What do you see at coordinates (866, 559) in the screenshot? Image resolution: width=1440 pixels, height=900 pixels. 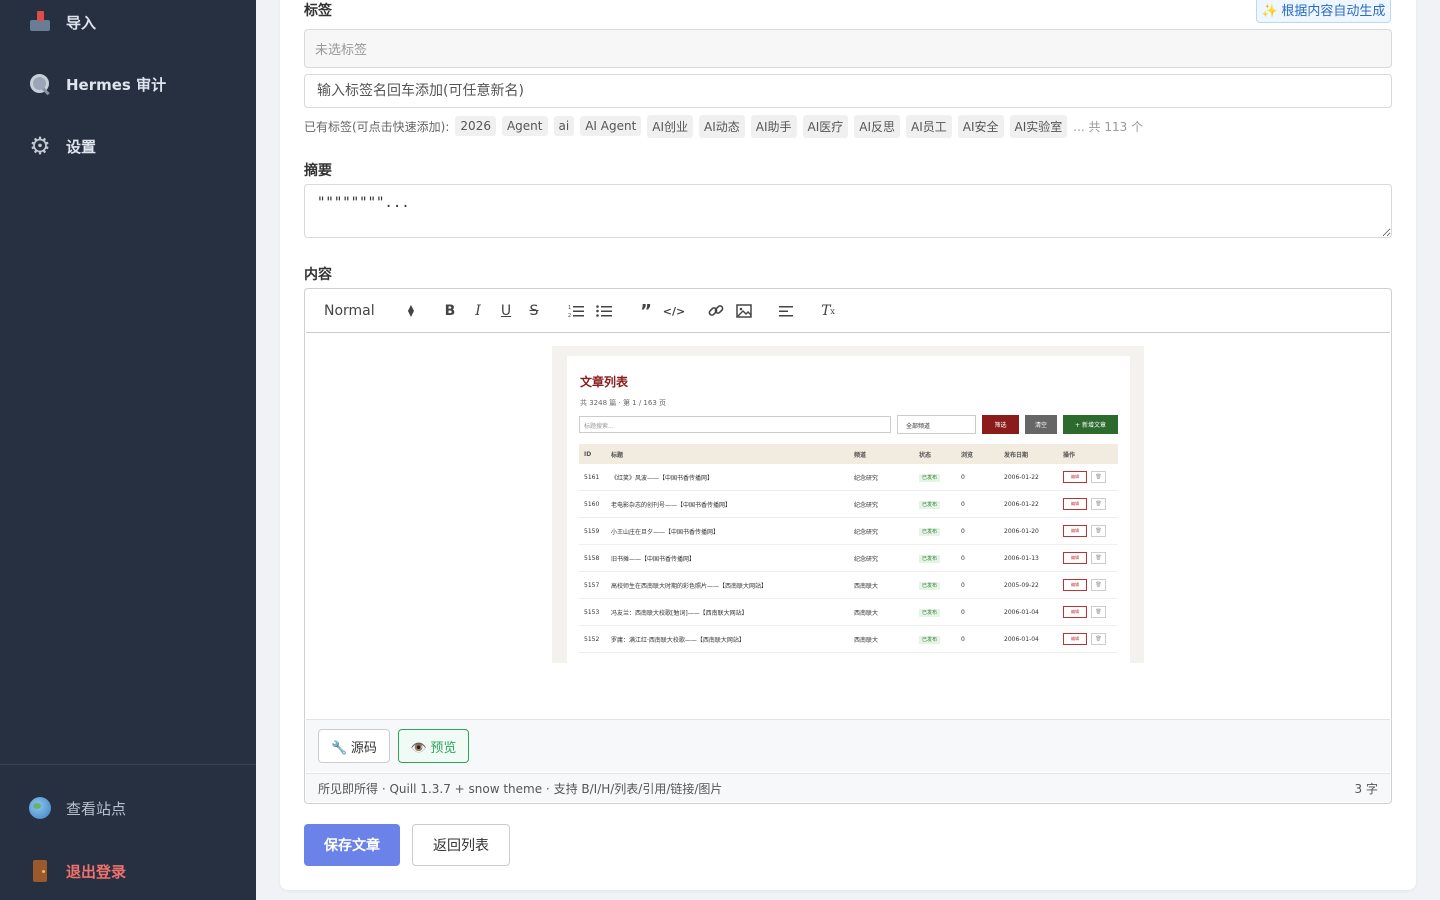 I see `table-cell: 纪念研究` at bounding box center [866, 559].